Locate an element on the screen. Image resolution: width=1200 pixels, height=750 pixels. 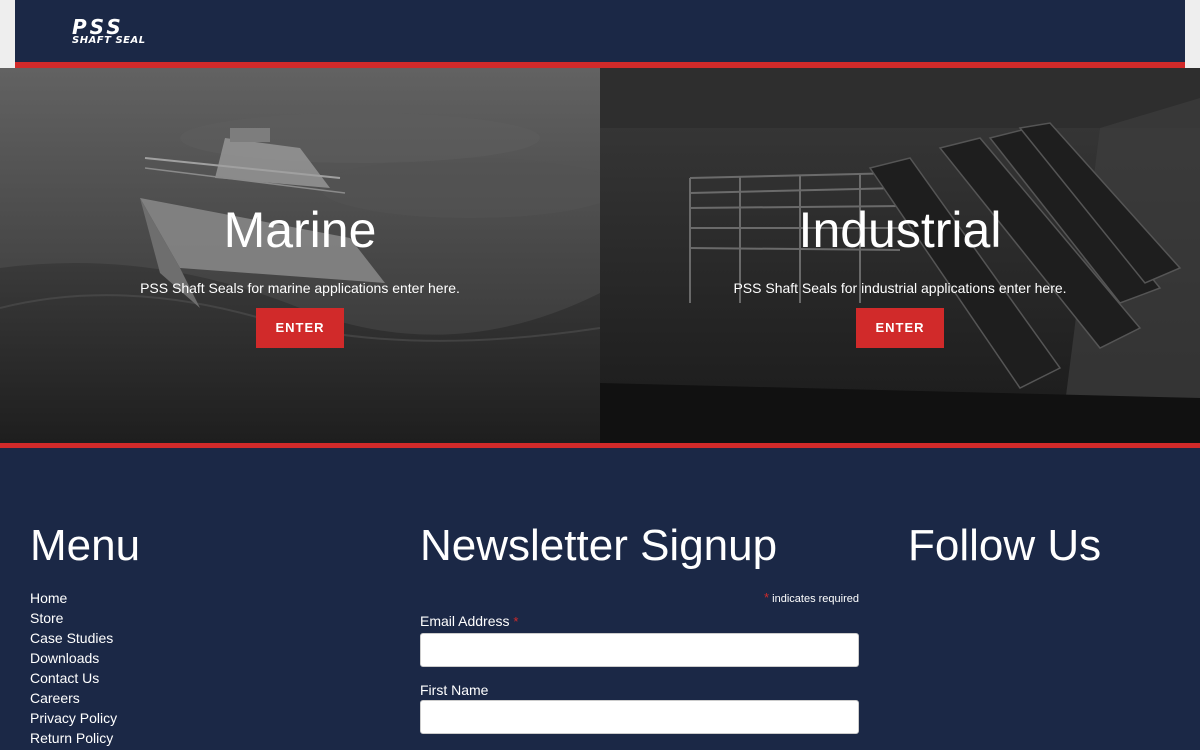
menu-item-privacy-policy: Privacy Policy is located at coordinates (73, 718).